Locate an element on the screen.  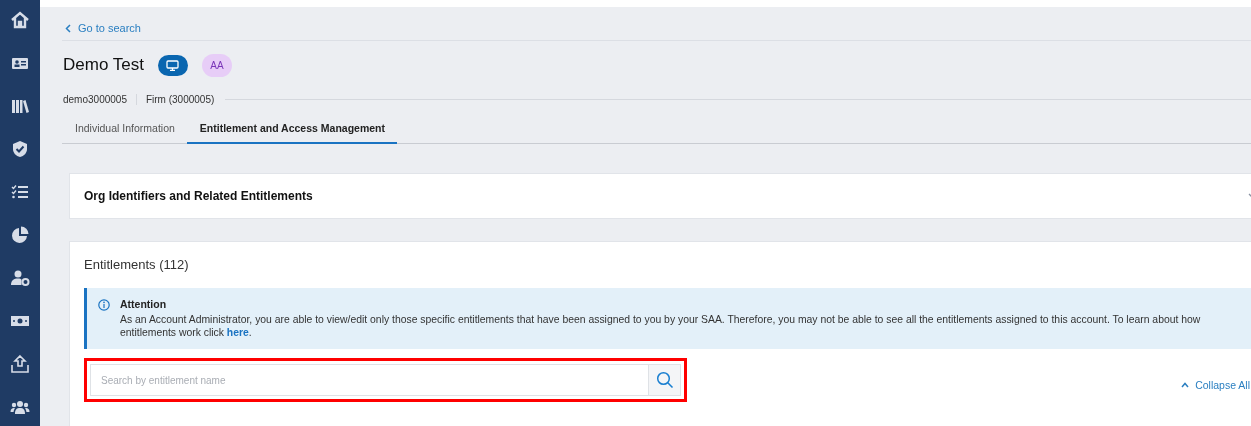
tab: Individual Information is located at coordinates (124, 130).